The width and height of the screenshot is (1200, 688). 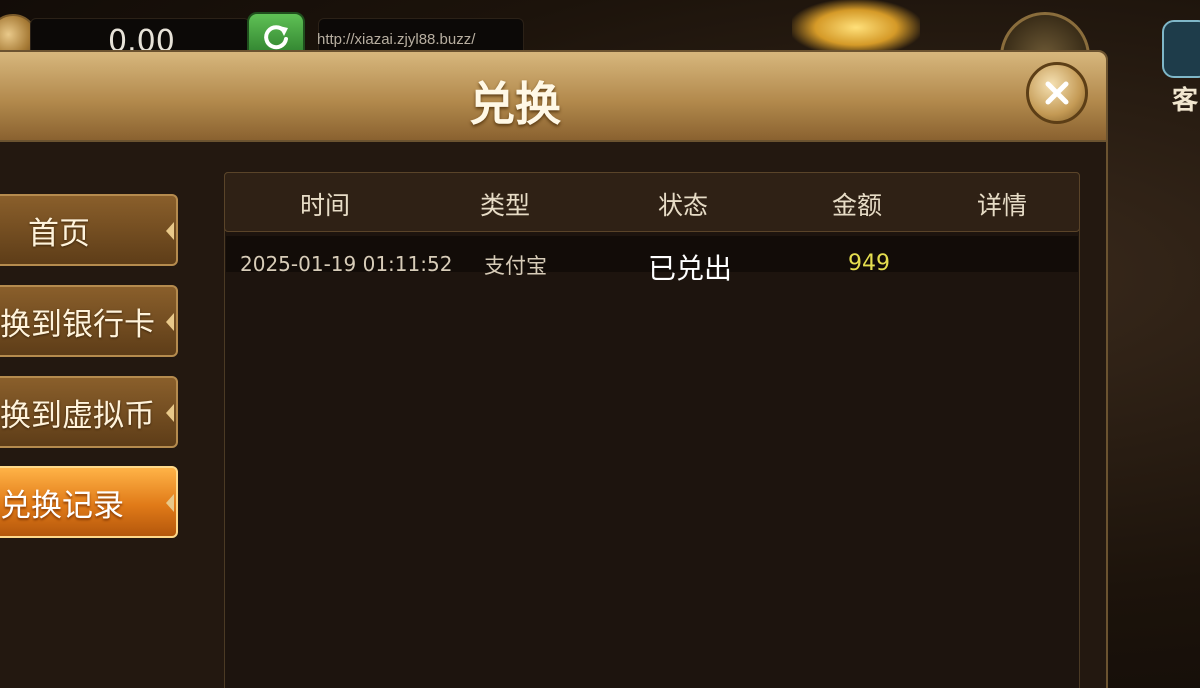 What do you see at coordinates (396, 39) in the screenshot?
I see `download-url: http://xiazai.zjyl88.buzz/` at bounding box center [396, 39].